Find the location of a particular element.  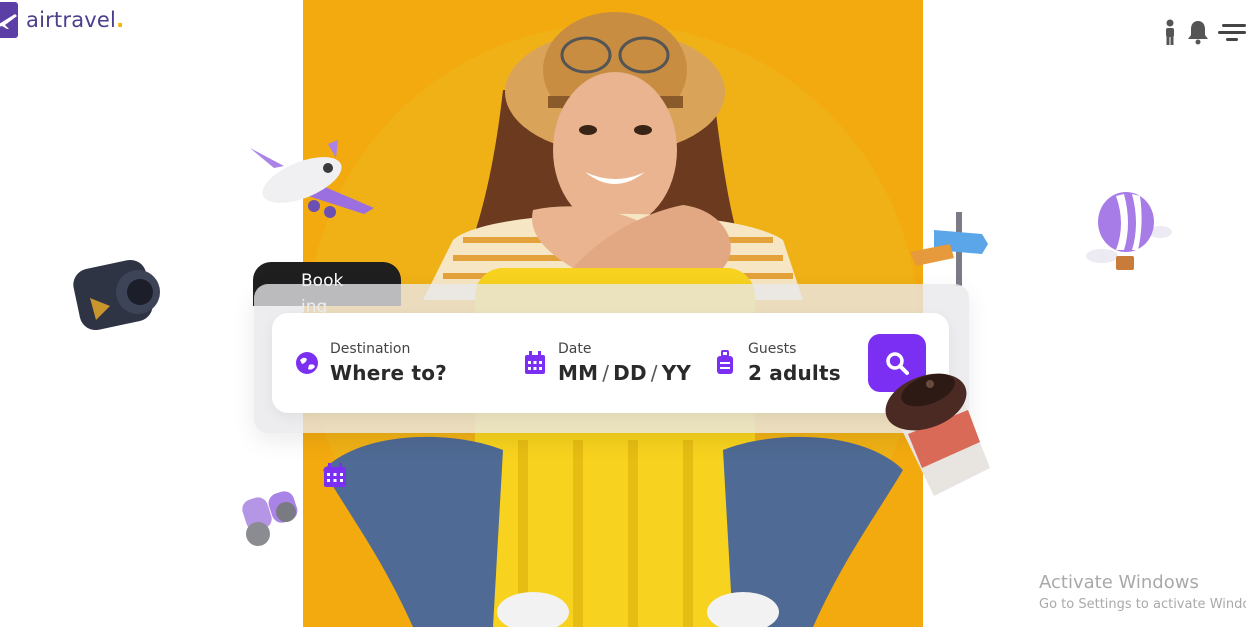

airplane-decoration is located at coordinates (312, 179).